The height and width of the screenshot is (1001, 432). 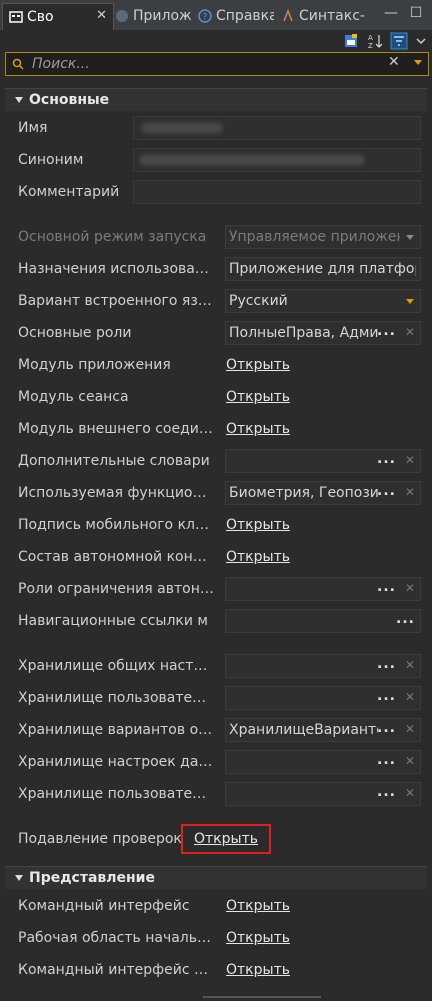 I want to click on filter-icon, so click(x=399, y=41).